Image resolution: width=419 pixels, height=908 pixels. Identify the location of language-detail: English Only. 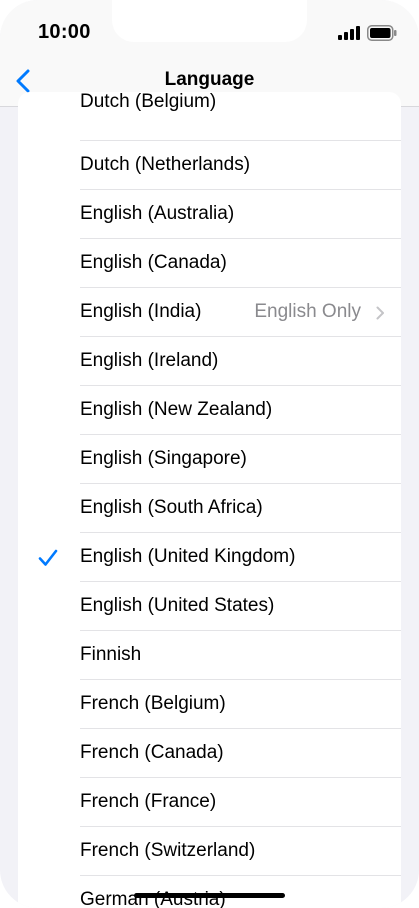
(307, 311).